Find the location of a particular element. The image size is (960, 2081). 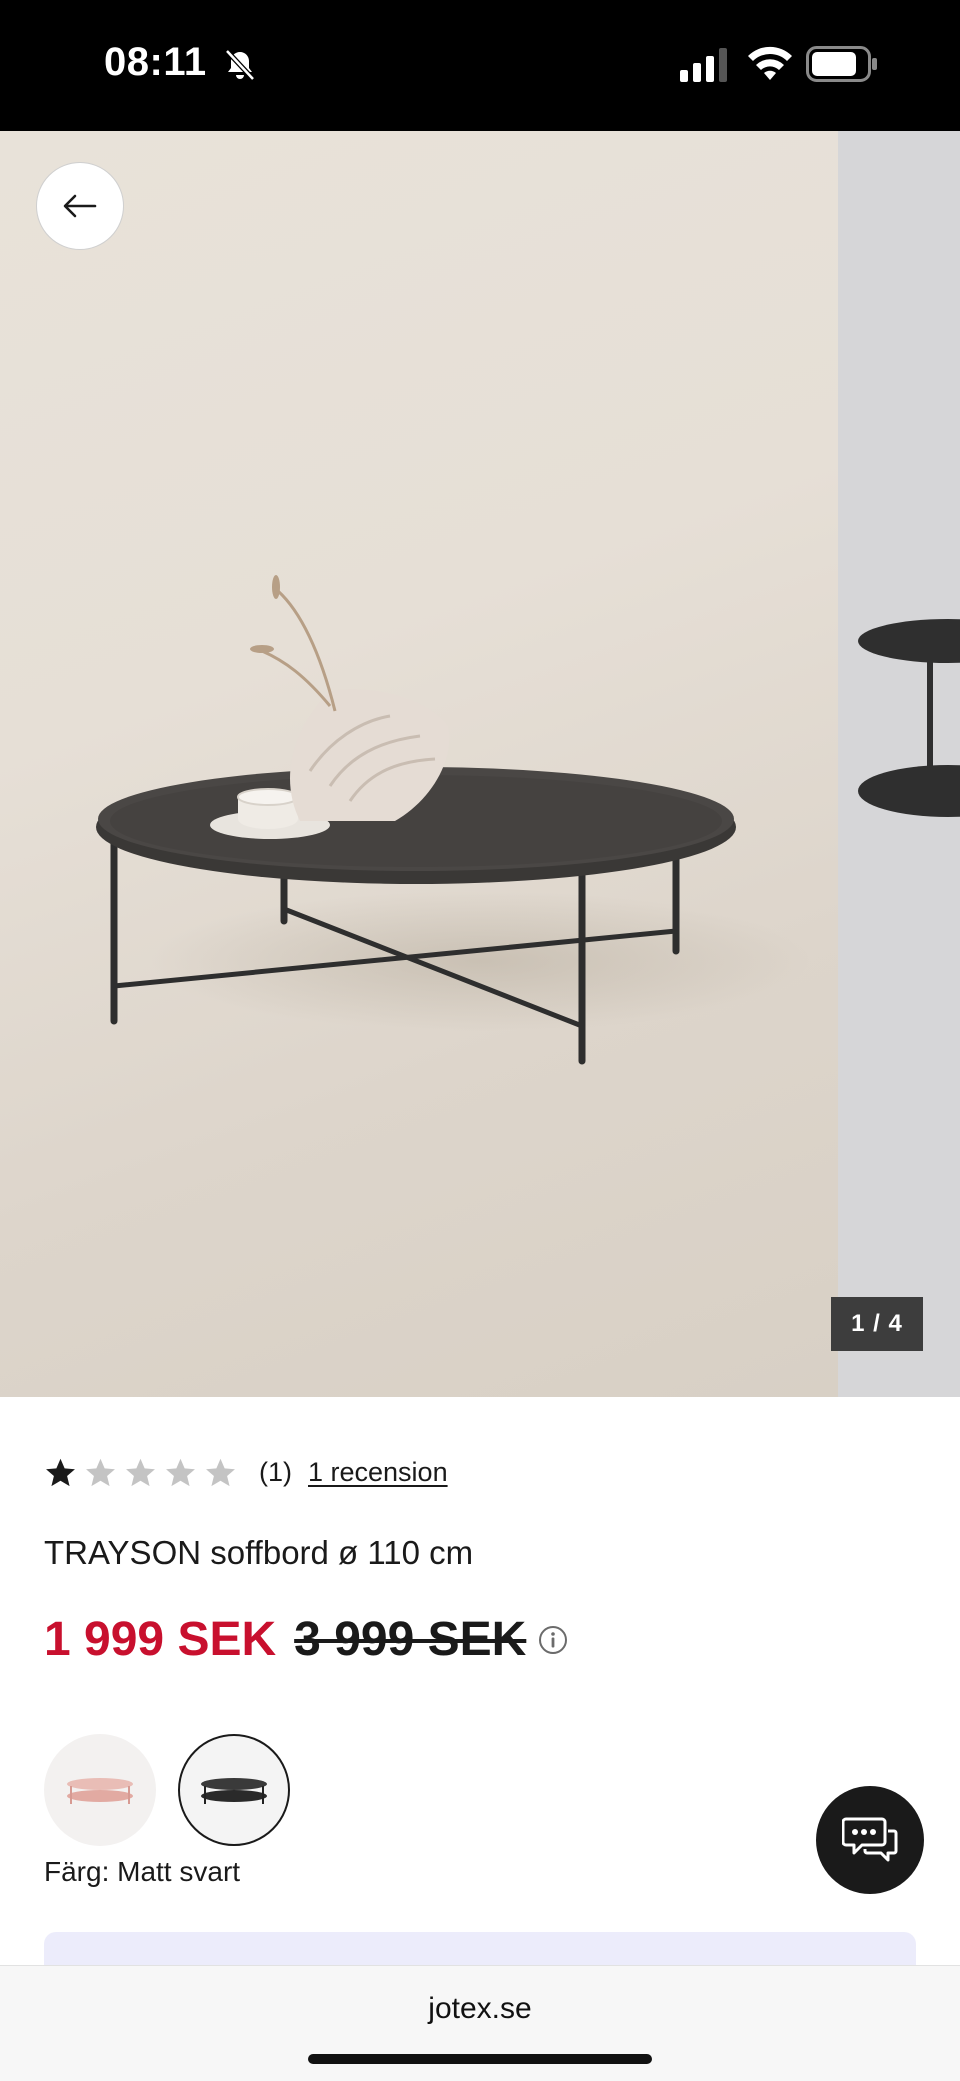

color-swatches is located at coordinates (167, 1790).